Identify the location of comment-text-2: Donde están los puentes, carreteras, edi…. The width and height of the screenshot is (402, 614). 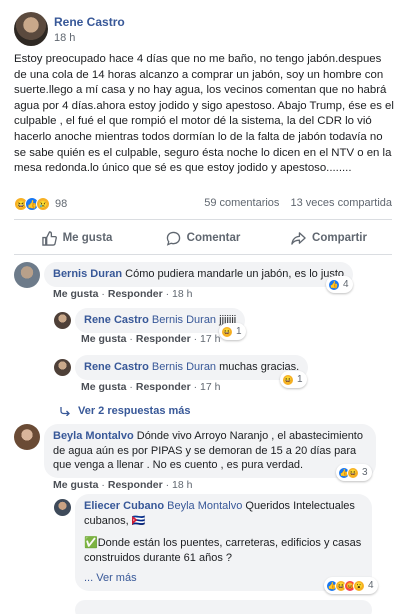
(223, 550).